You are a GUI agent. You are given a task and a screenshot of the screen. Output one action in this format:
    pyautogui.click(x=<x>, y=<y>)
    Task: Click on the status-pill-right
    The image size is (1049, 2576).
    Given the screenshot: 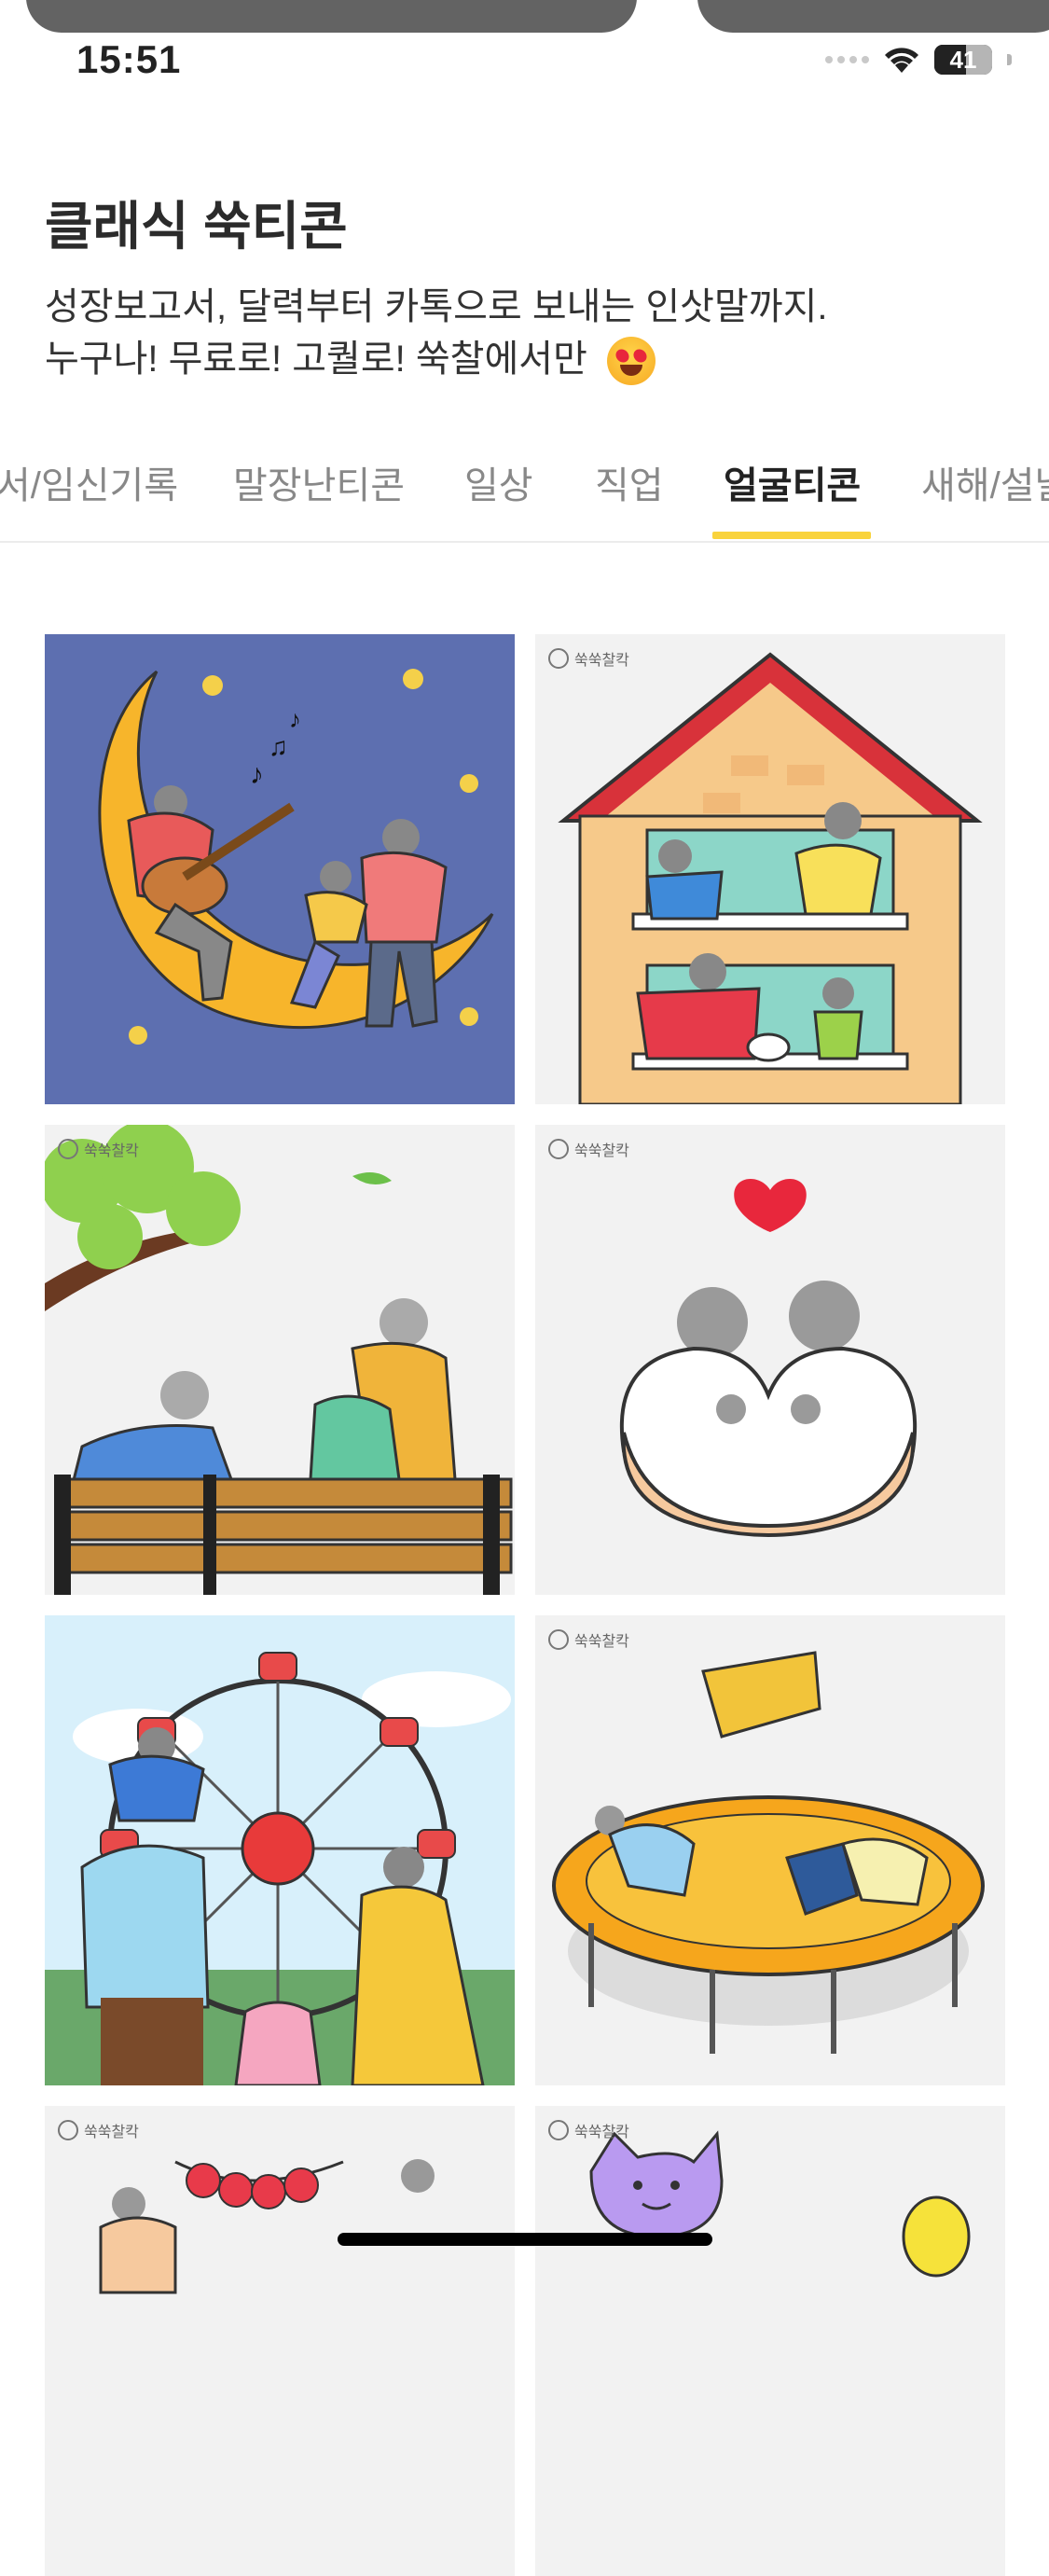 What is the action you would take?
    pyautogui.click(x=873, y=16)
    